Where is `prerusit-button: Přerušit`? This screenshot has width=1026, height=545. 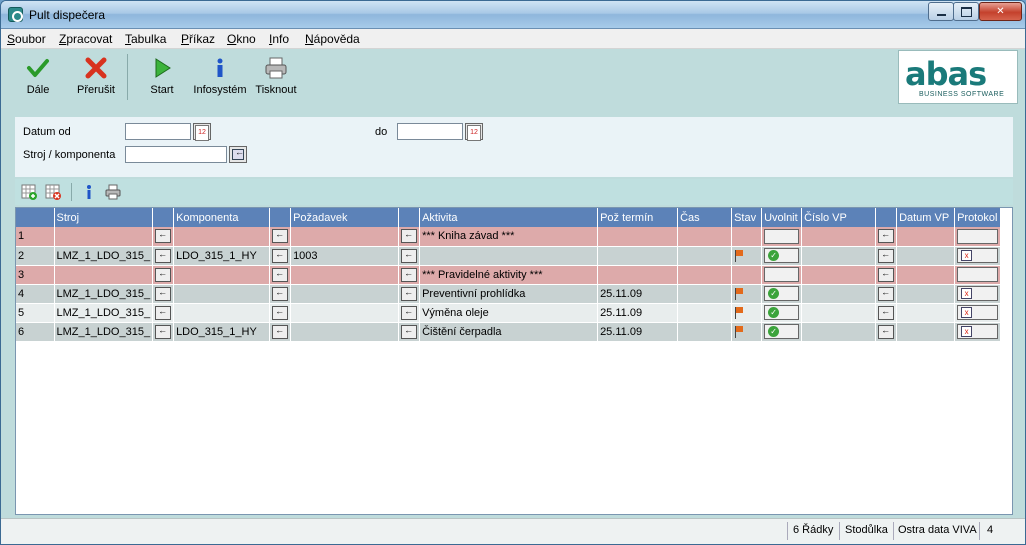
prerusit-button: Přerušit is located at coordinates (96, 78).